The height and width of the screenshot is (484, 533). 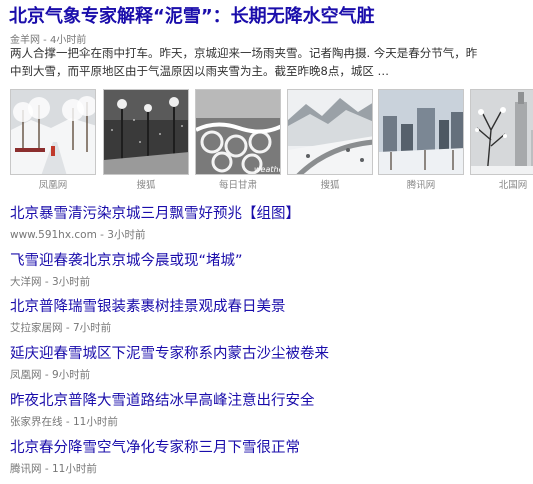 I want to click on city-skyline-snow-photo-icon, so click(x=421, y=132).